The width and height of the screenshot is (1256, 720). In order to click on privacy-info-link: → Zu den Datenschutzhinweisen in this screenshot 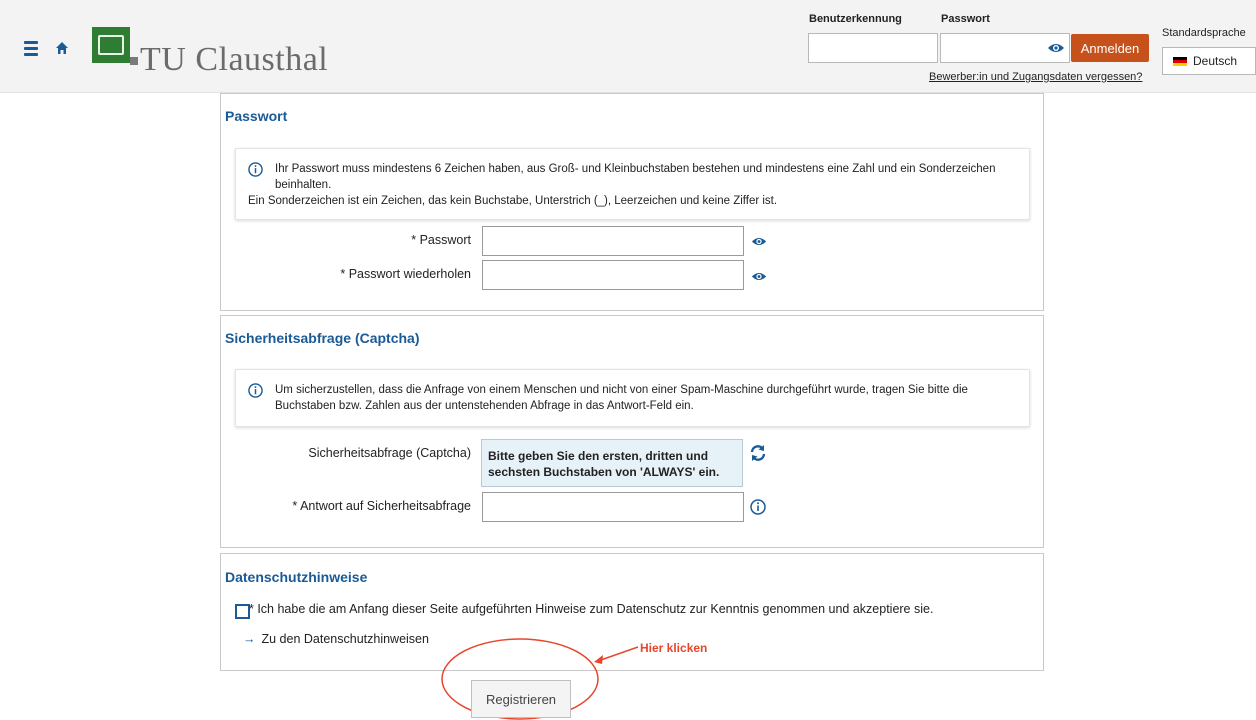, I will do `click(336, 639)`.